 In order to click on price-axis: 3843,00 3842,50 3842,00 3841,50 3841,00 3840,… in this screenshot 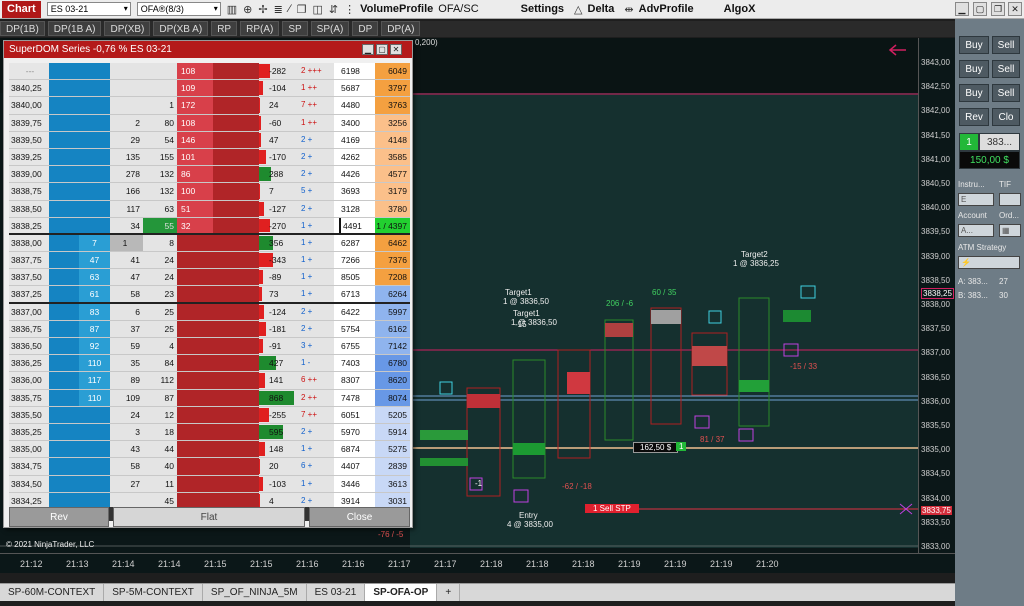, I will do `click(936, 295)`.